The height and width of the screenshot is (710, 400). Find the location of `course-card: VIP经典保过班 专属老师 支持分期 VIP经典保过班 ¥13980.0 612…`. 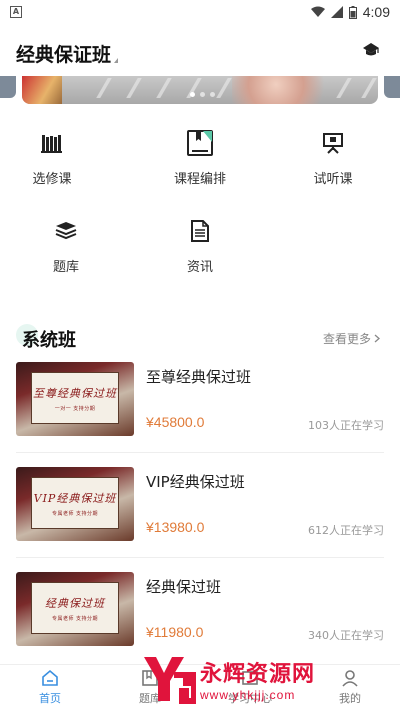

course-card: VIP经典保过班 专属老师 支持分期 VIP经典保过班 ¥13980.0 612… is located at coordinates (200, 504).